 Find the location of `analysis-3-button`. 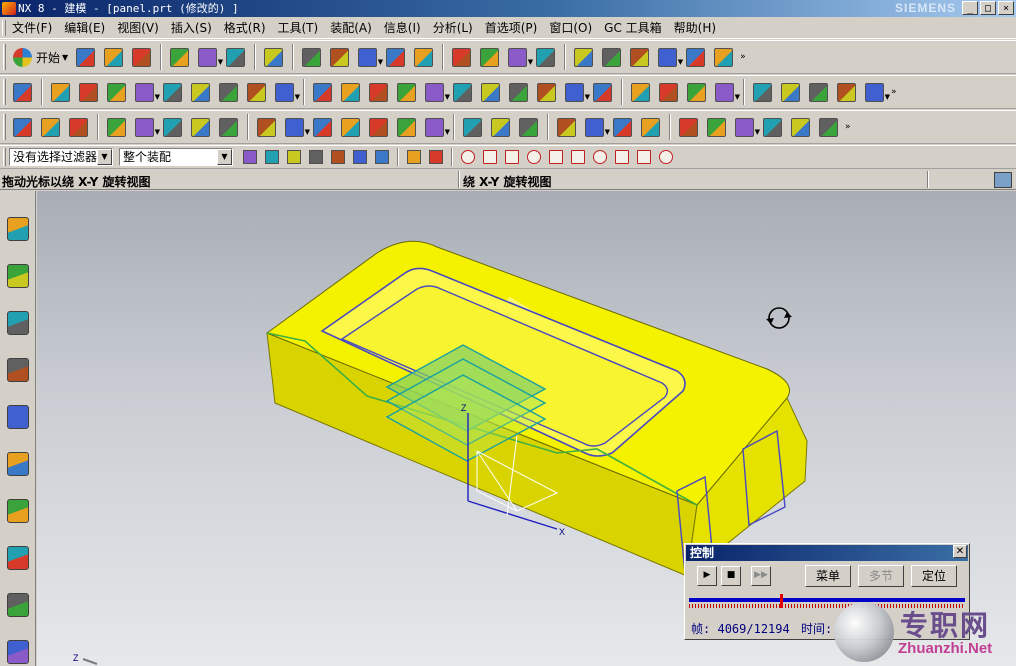

analysis-3-button is located at coordinates (650, 127).